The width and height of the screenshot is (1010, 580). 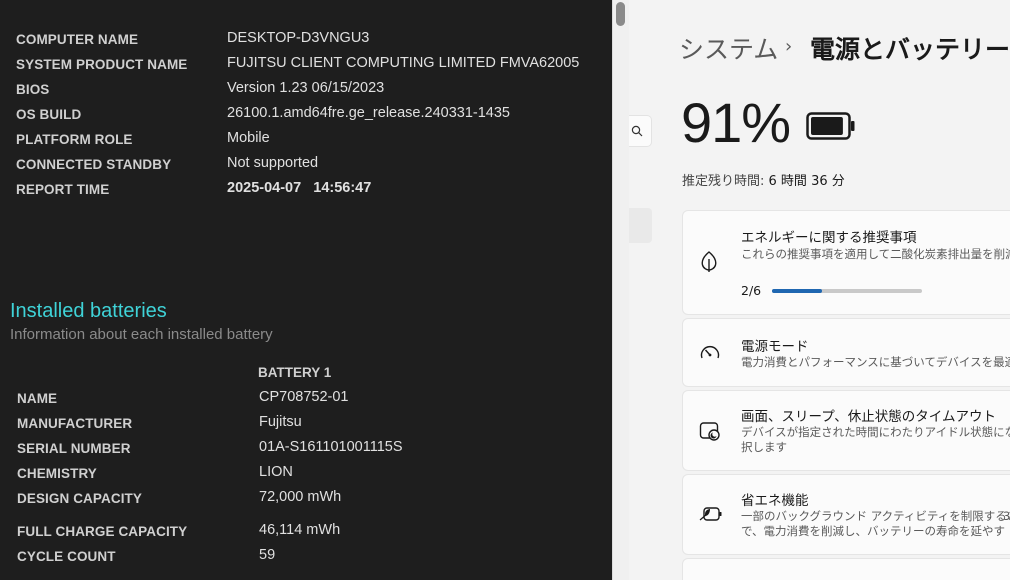 What do you see at coordinates (621, 290) in the screenshot?
I see `report-scrollbar` at bounding box center [621, 290].